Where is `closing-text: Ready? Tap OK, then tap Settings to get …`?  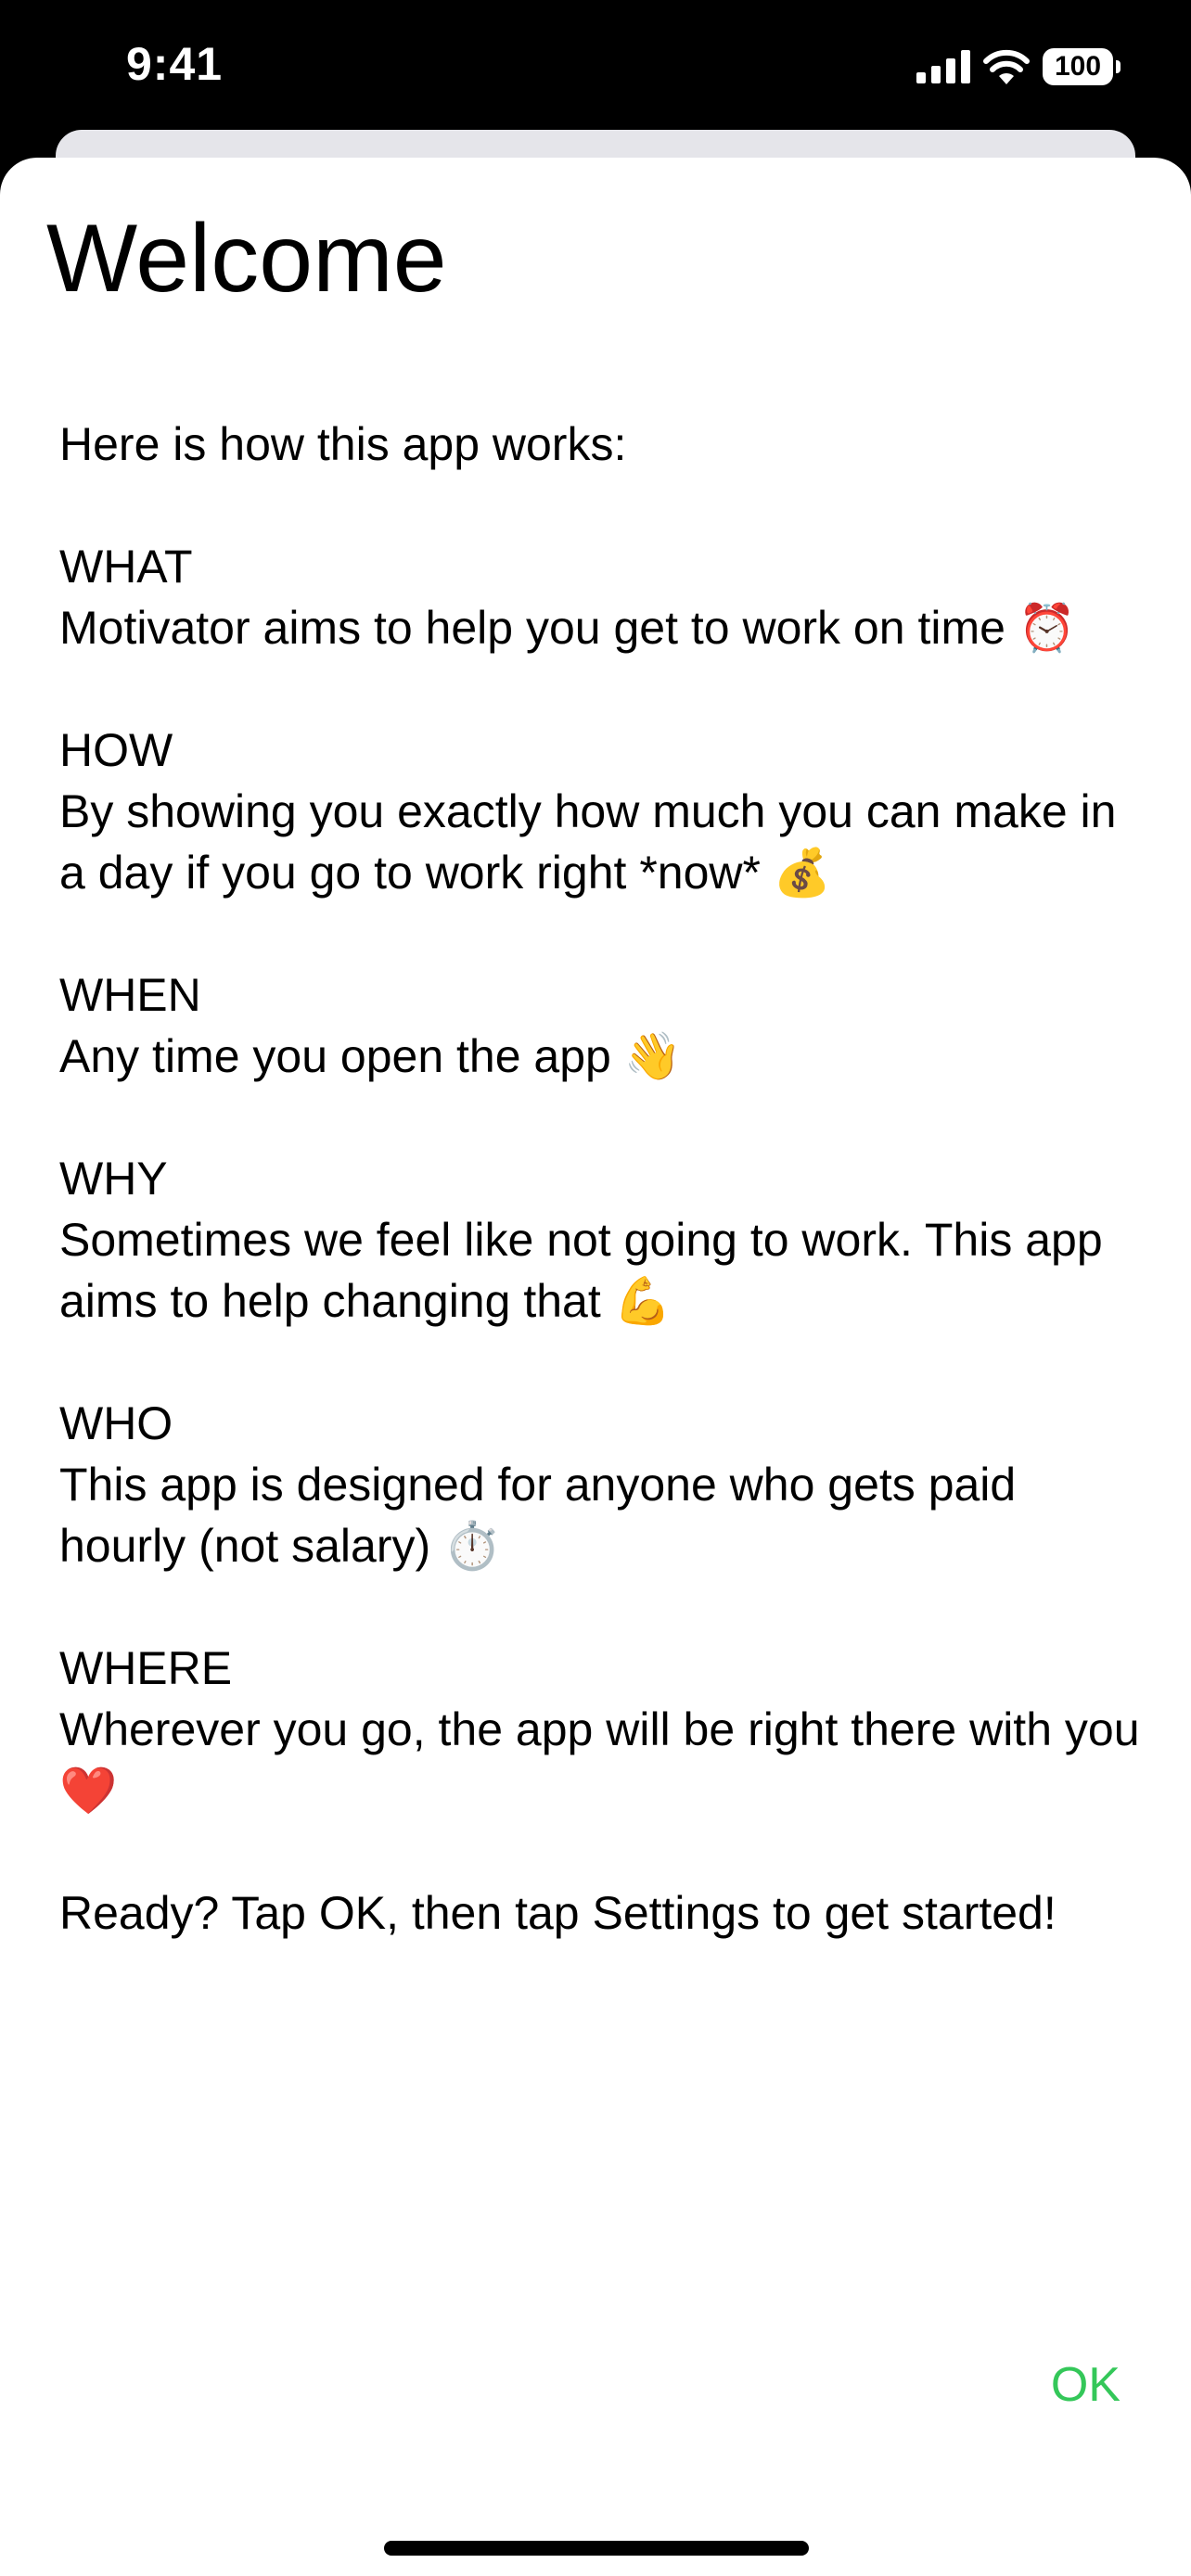
closing-text: Ready? Tap OK, then tap Settings to get … is located at coordinates (558, 1913).